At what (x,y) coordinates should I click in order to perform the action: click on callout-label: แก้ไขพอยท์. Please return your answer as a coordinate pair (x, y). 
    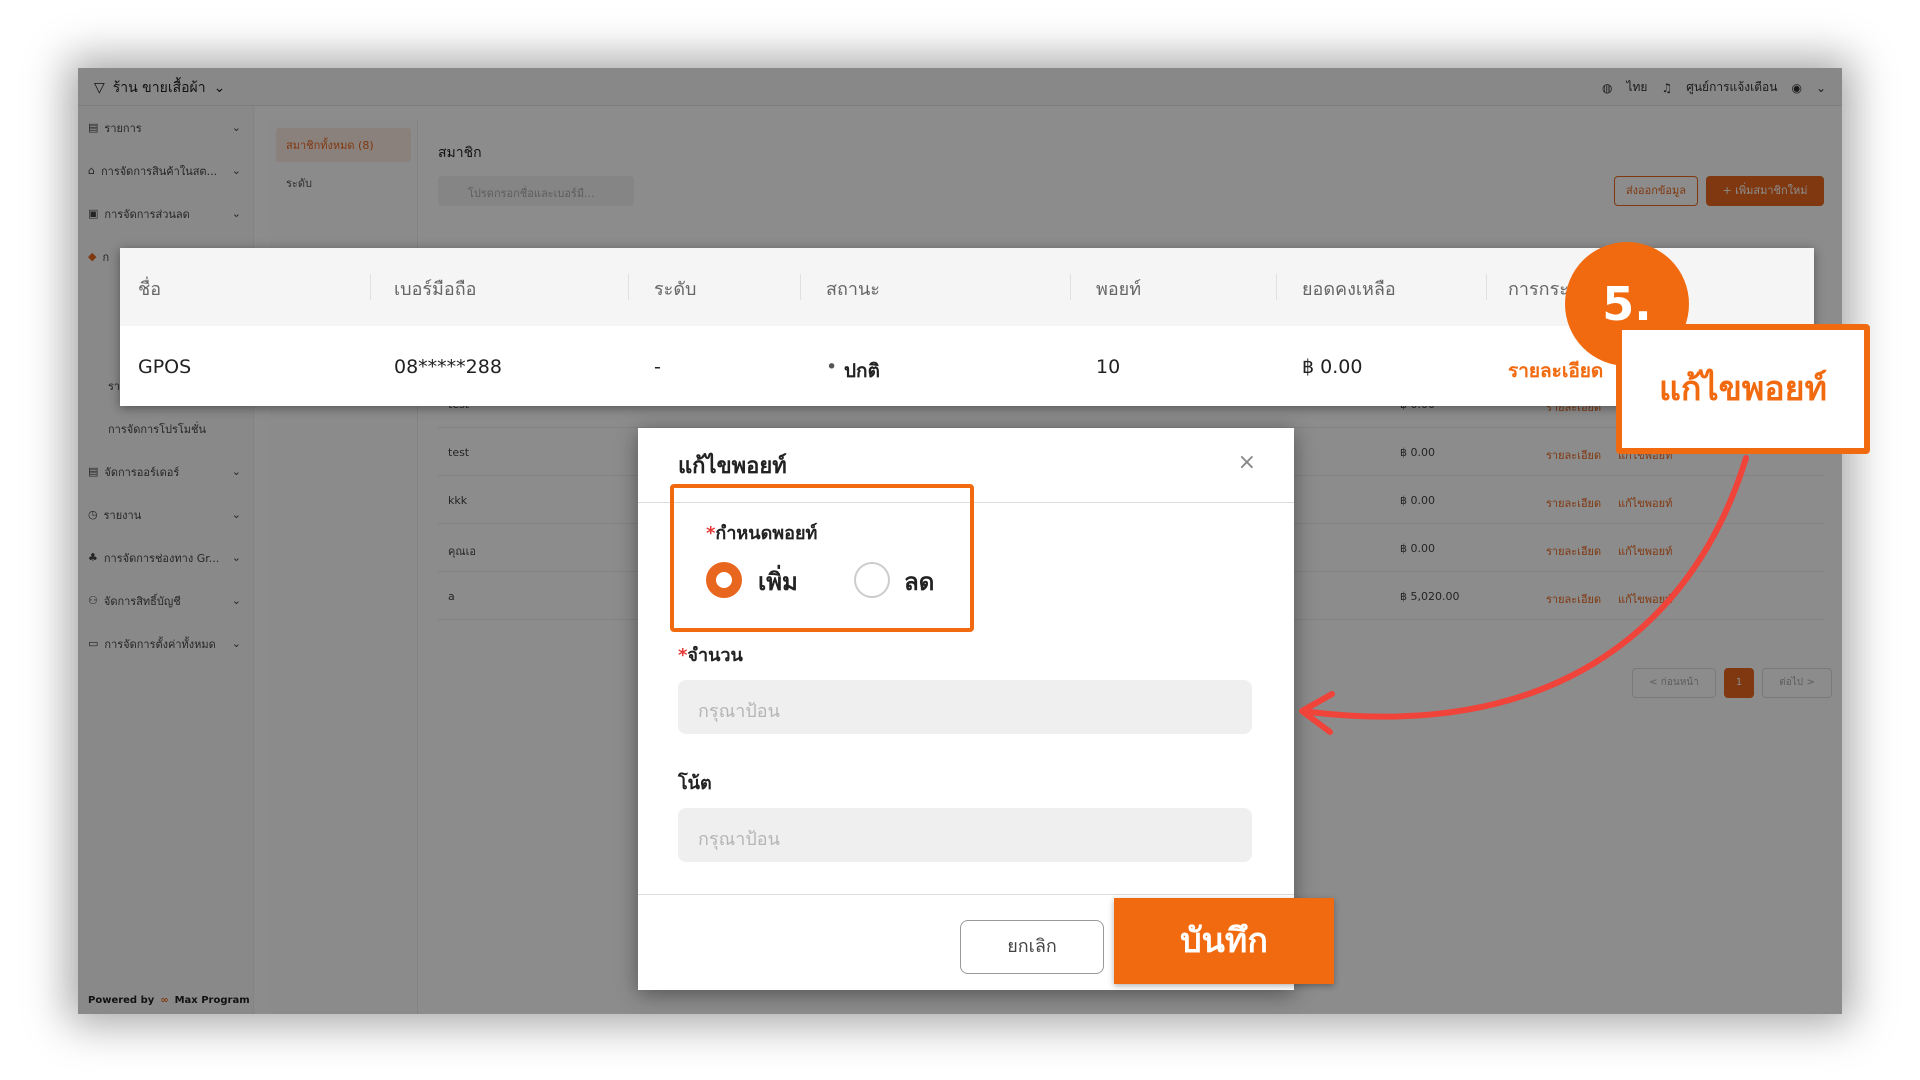
    Looking at the image, I should click on (1743, 389).